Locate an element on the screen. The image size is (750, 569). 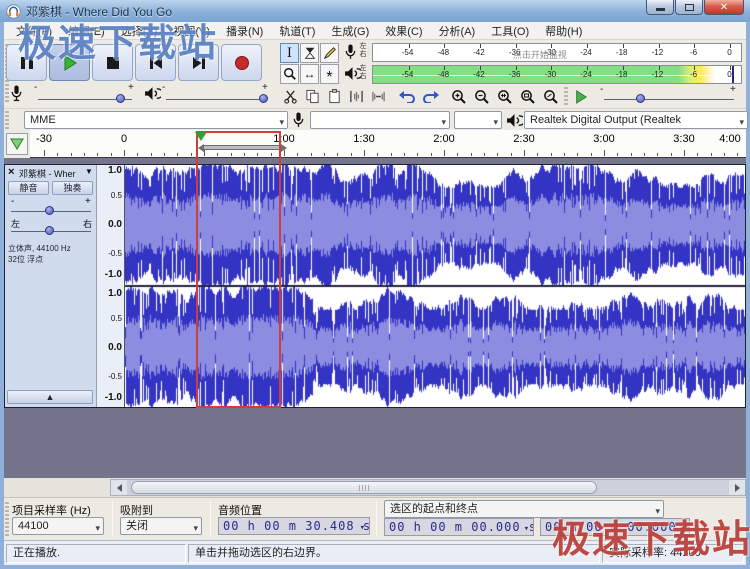
recording-volume-thumb is located at coordinates (120, 98).